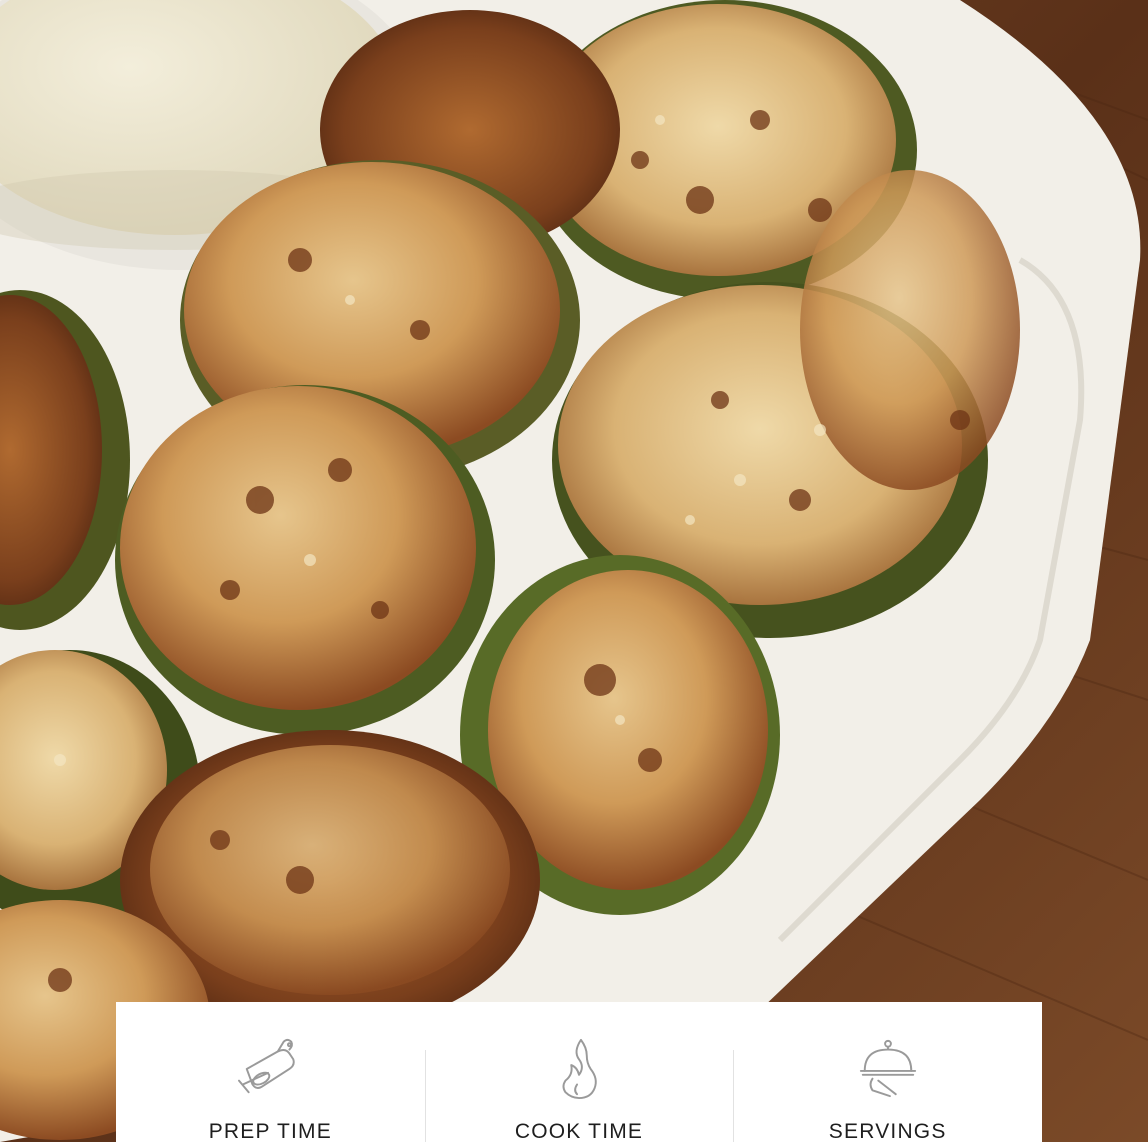 The image size is (1148, 1142). Describe the element at coordinates (270, 1131) in the screenshot. I see `prep-time-label: PREP TIME` at that location.